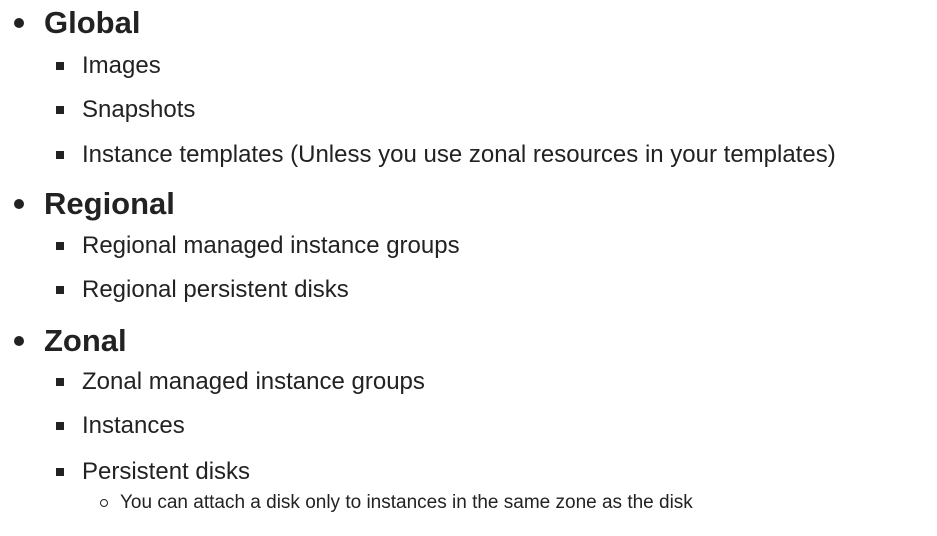 Image resolution: width=937 pixels, height=536 pixels. What do you see at coordinates (139, 109) in the screenshot?
I see `list-item-label: Snapshots` at bounding box center [139, 109].